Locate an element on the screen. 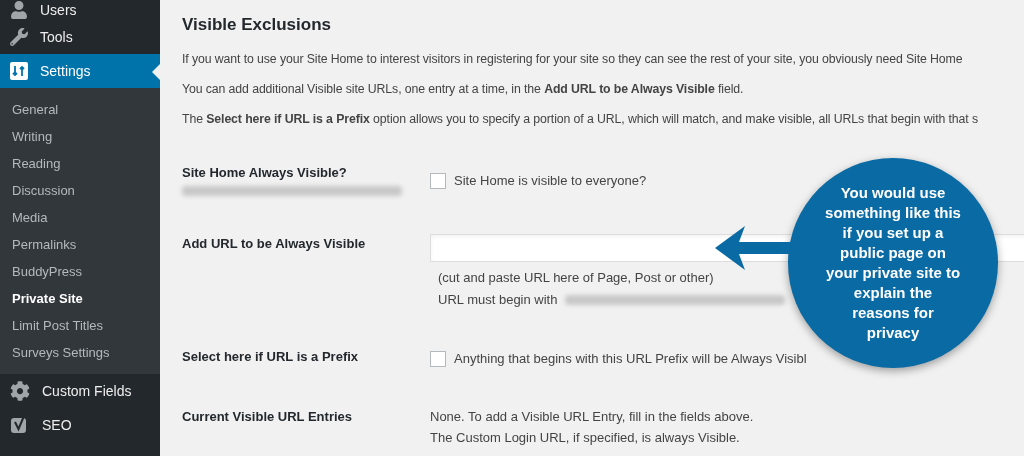 This screenshot has height=456, width=1024. section-title: Visible Exclusions is located at coordinates (257, 25).